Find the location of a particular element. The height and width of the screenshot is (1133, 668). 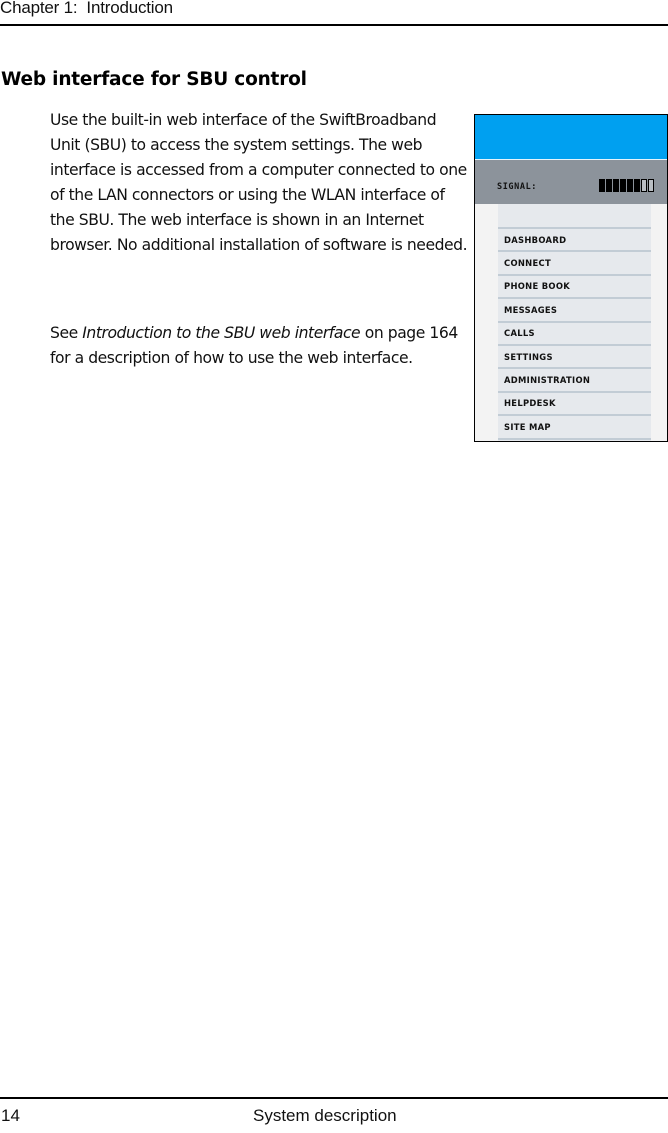

menu-item-site-map: SITE MAP is located at coordinates (574, 428).